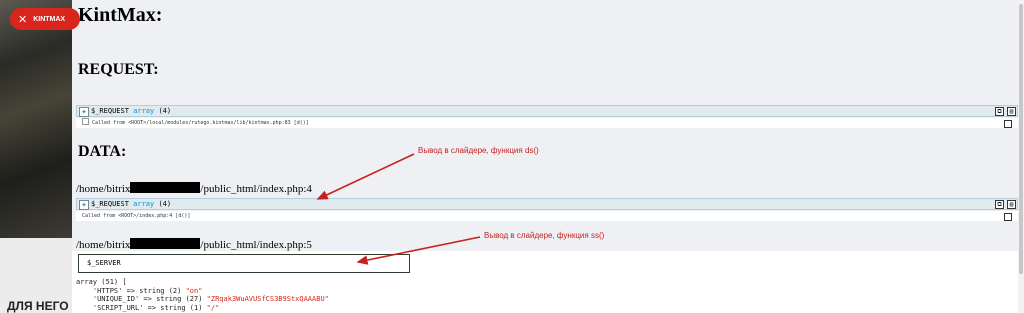  Describe the element at coordinates (118, 69) in the screenshot. I see `request-heading: REQUEST:` at that location.